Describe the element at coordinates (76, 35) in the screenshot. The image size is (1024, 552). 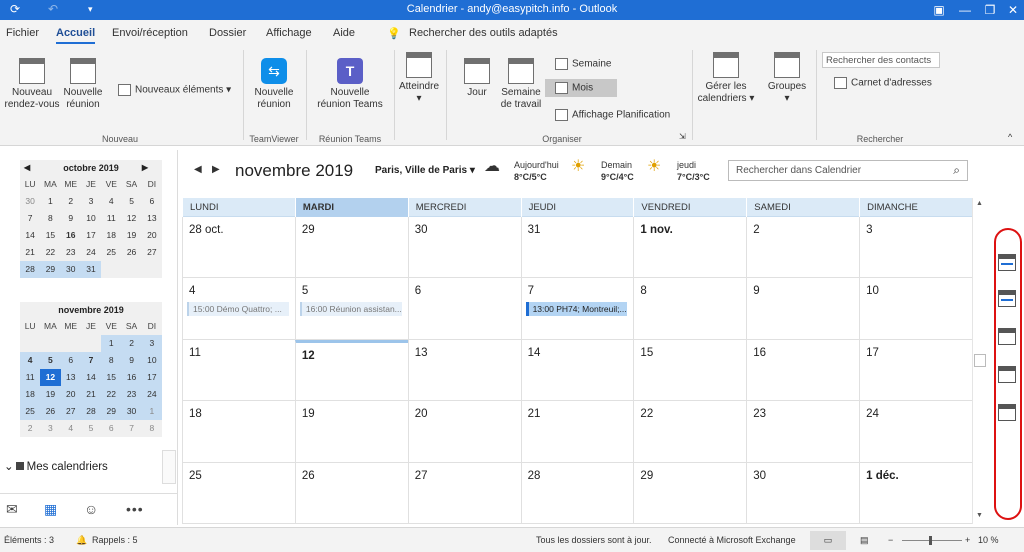
I see `tab-accueil: Accueil` at that location.